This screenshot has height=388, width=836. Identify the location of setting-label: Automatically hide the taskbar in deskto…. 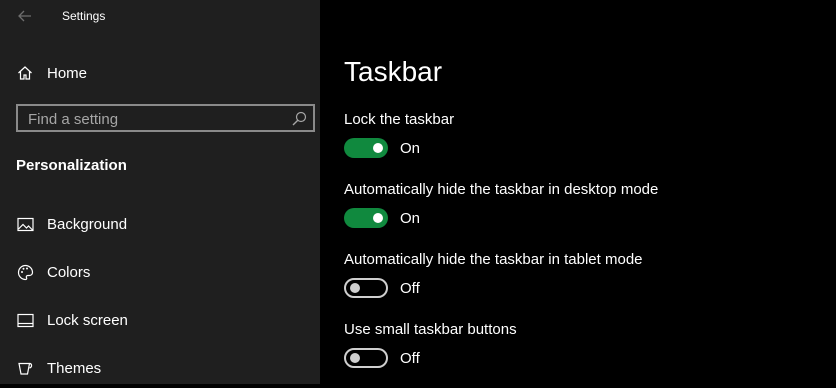
(501, 189).